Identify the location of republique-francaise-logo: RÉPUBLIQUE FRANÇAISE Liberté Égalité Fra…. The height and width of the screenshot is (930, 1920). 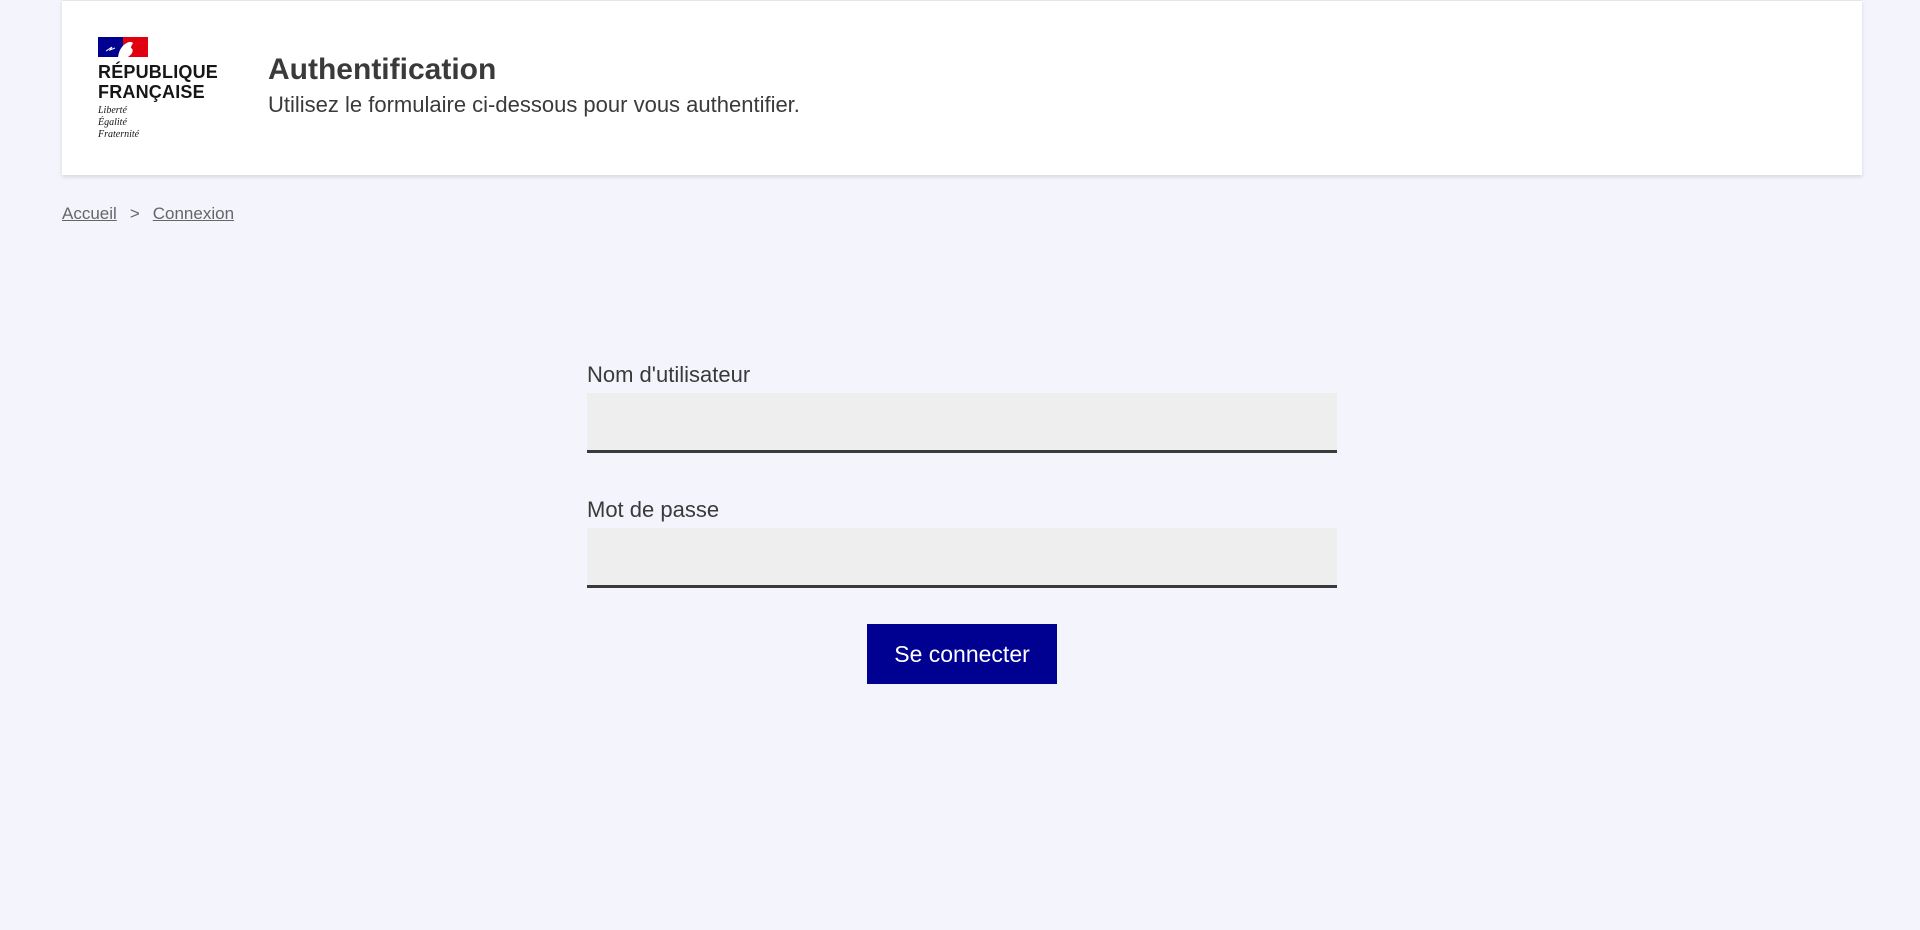
(163, 89).